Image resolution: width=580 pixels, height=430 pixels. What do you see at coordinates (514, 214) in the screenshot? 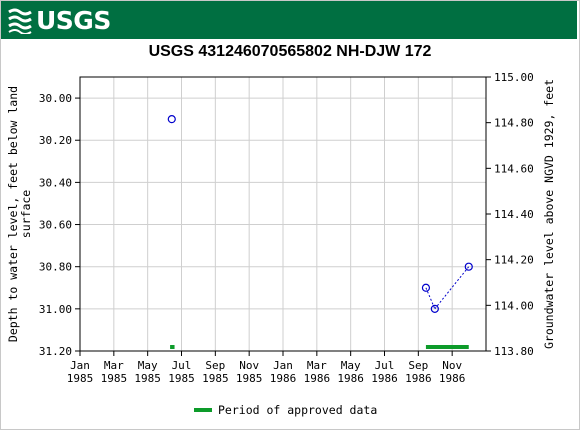
I see `y-right-tick-label: 114.40` at bounding box center [514, 214].